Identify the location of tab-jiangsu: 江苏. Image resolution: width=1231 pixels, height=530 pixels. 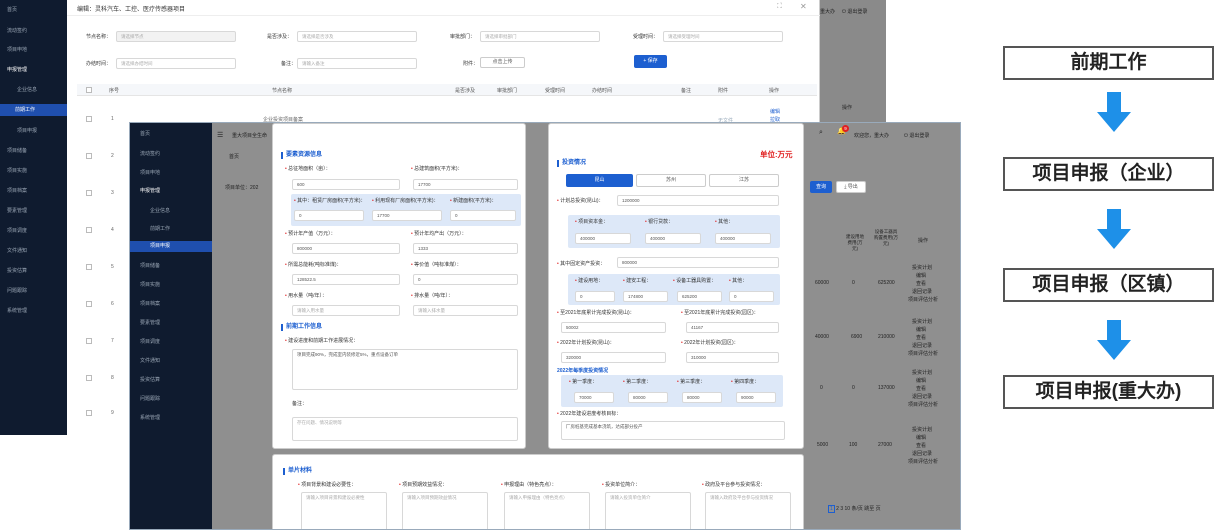
(744, 180).